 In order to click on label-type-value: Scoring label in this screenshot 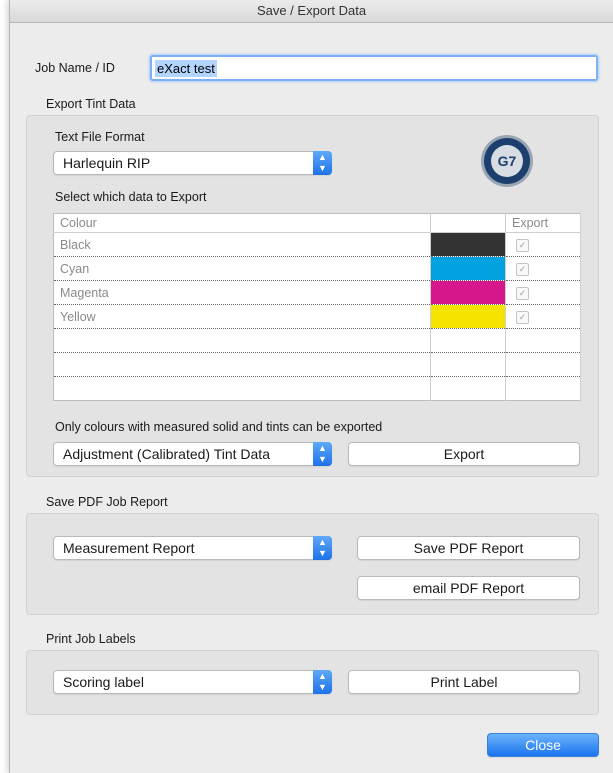, I will do `click(103, 682)`.